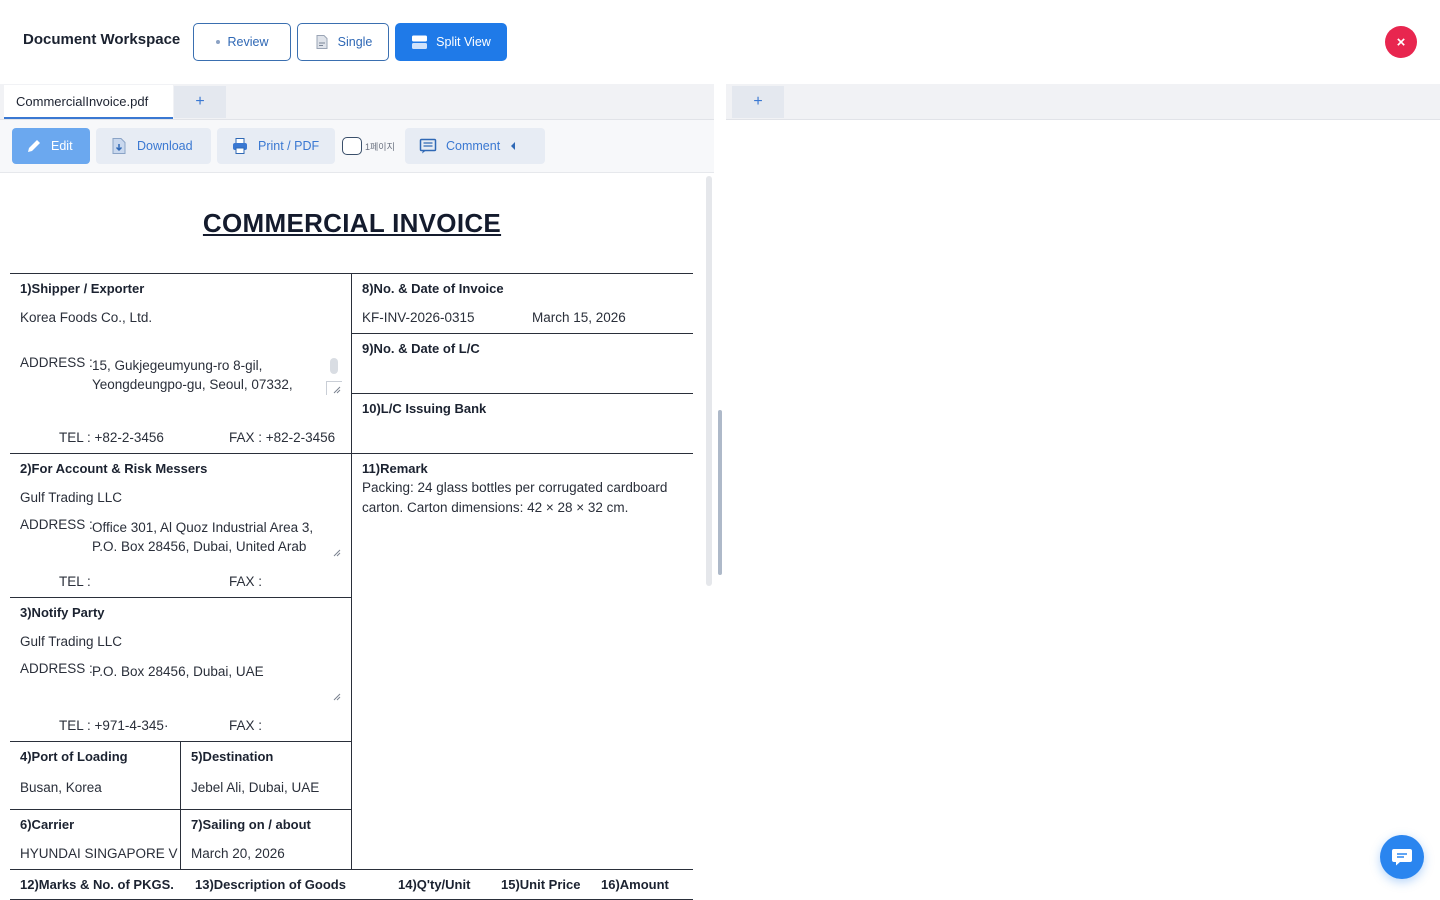 This screenshot has height=900, width=1440. I want to click on close-icon: ×, so click(1401, 42).